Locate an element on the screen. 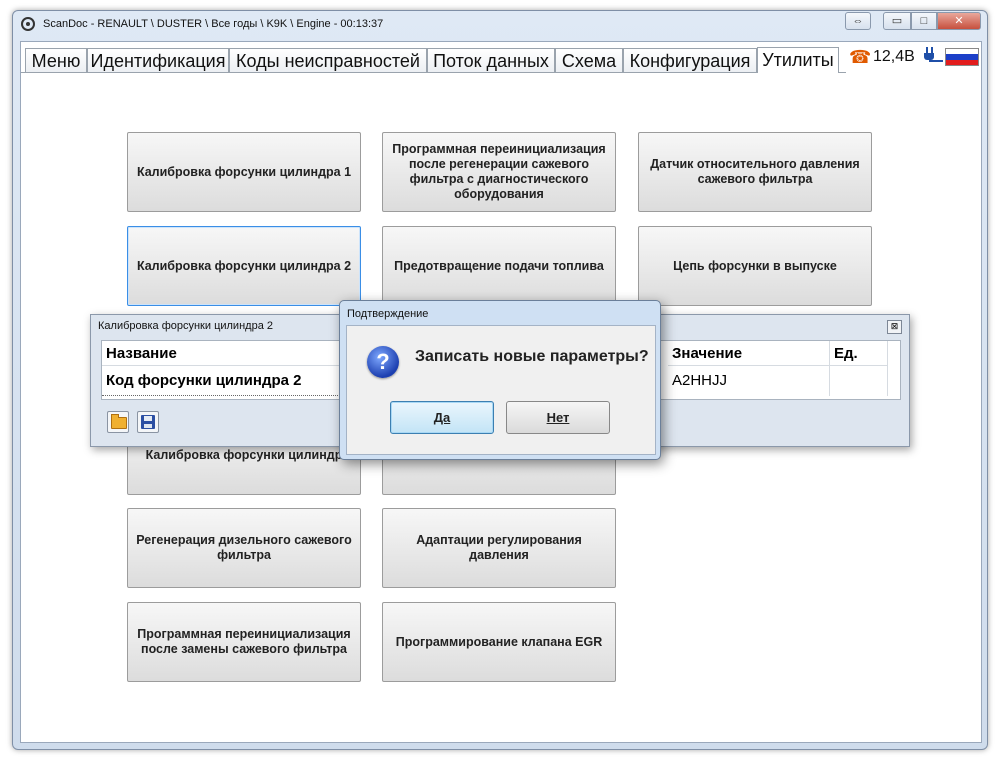 Image resolution: width=1000 pixels, height=765 pixels. yes-button: Да is located at coordinates (442, 417).